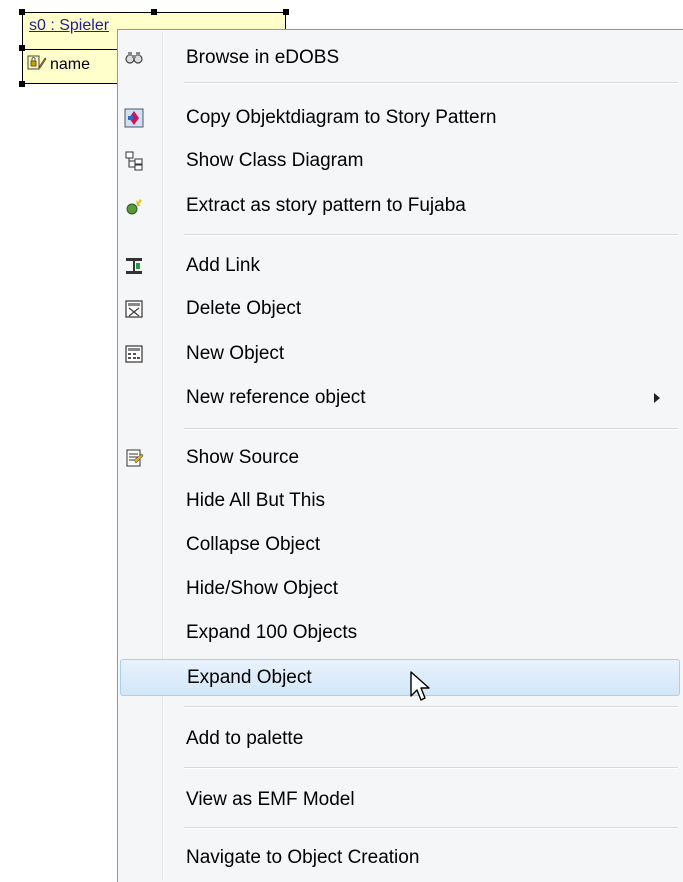  Describe the element at coordinates (134, 309) in the screenshot. I see `delete-object-icon` at that location.